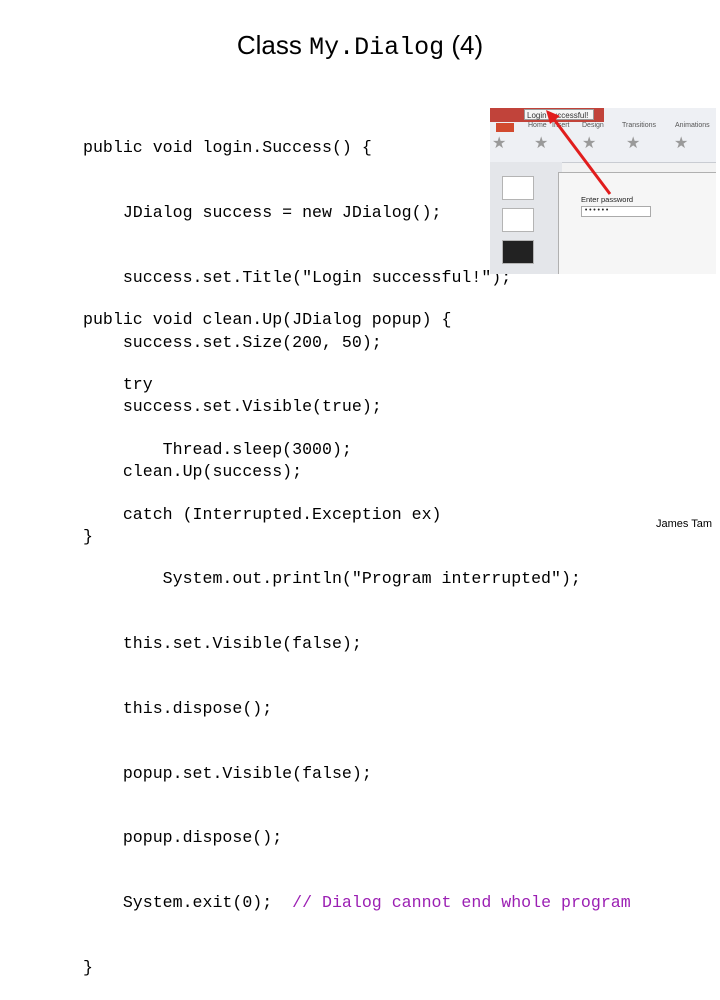  I want to click on code-comment: // Dialog cannot end whole program, so click(461, 903).